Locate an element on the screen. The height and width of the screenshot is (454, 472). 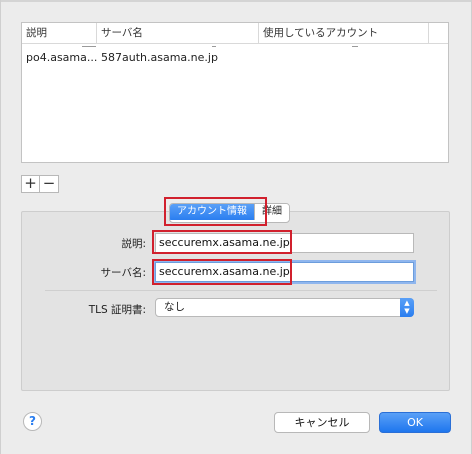
ok-button: OK is located at coordinates (415, 422).